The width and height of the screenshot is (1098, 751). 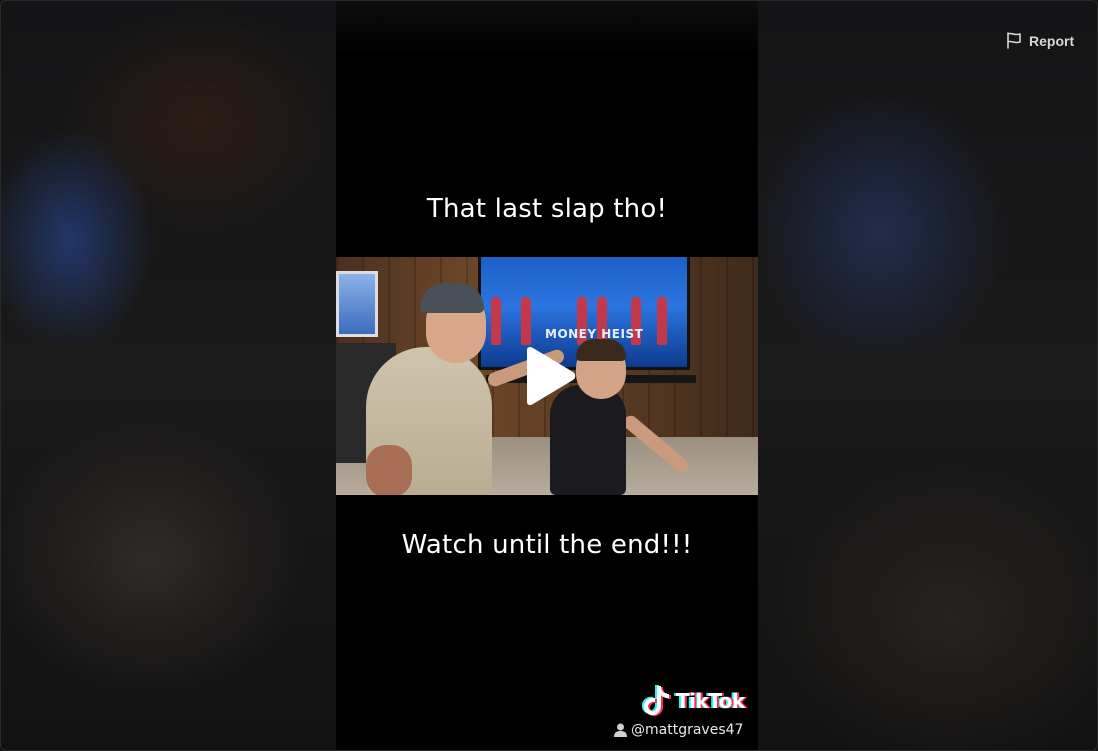 I want to click on video-man-cap, so click(x=452, y=298).